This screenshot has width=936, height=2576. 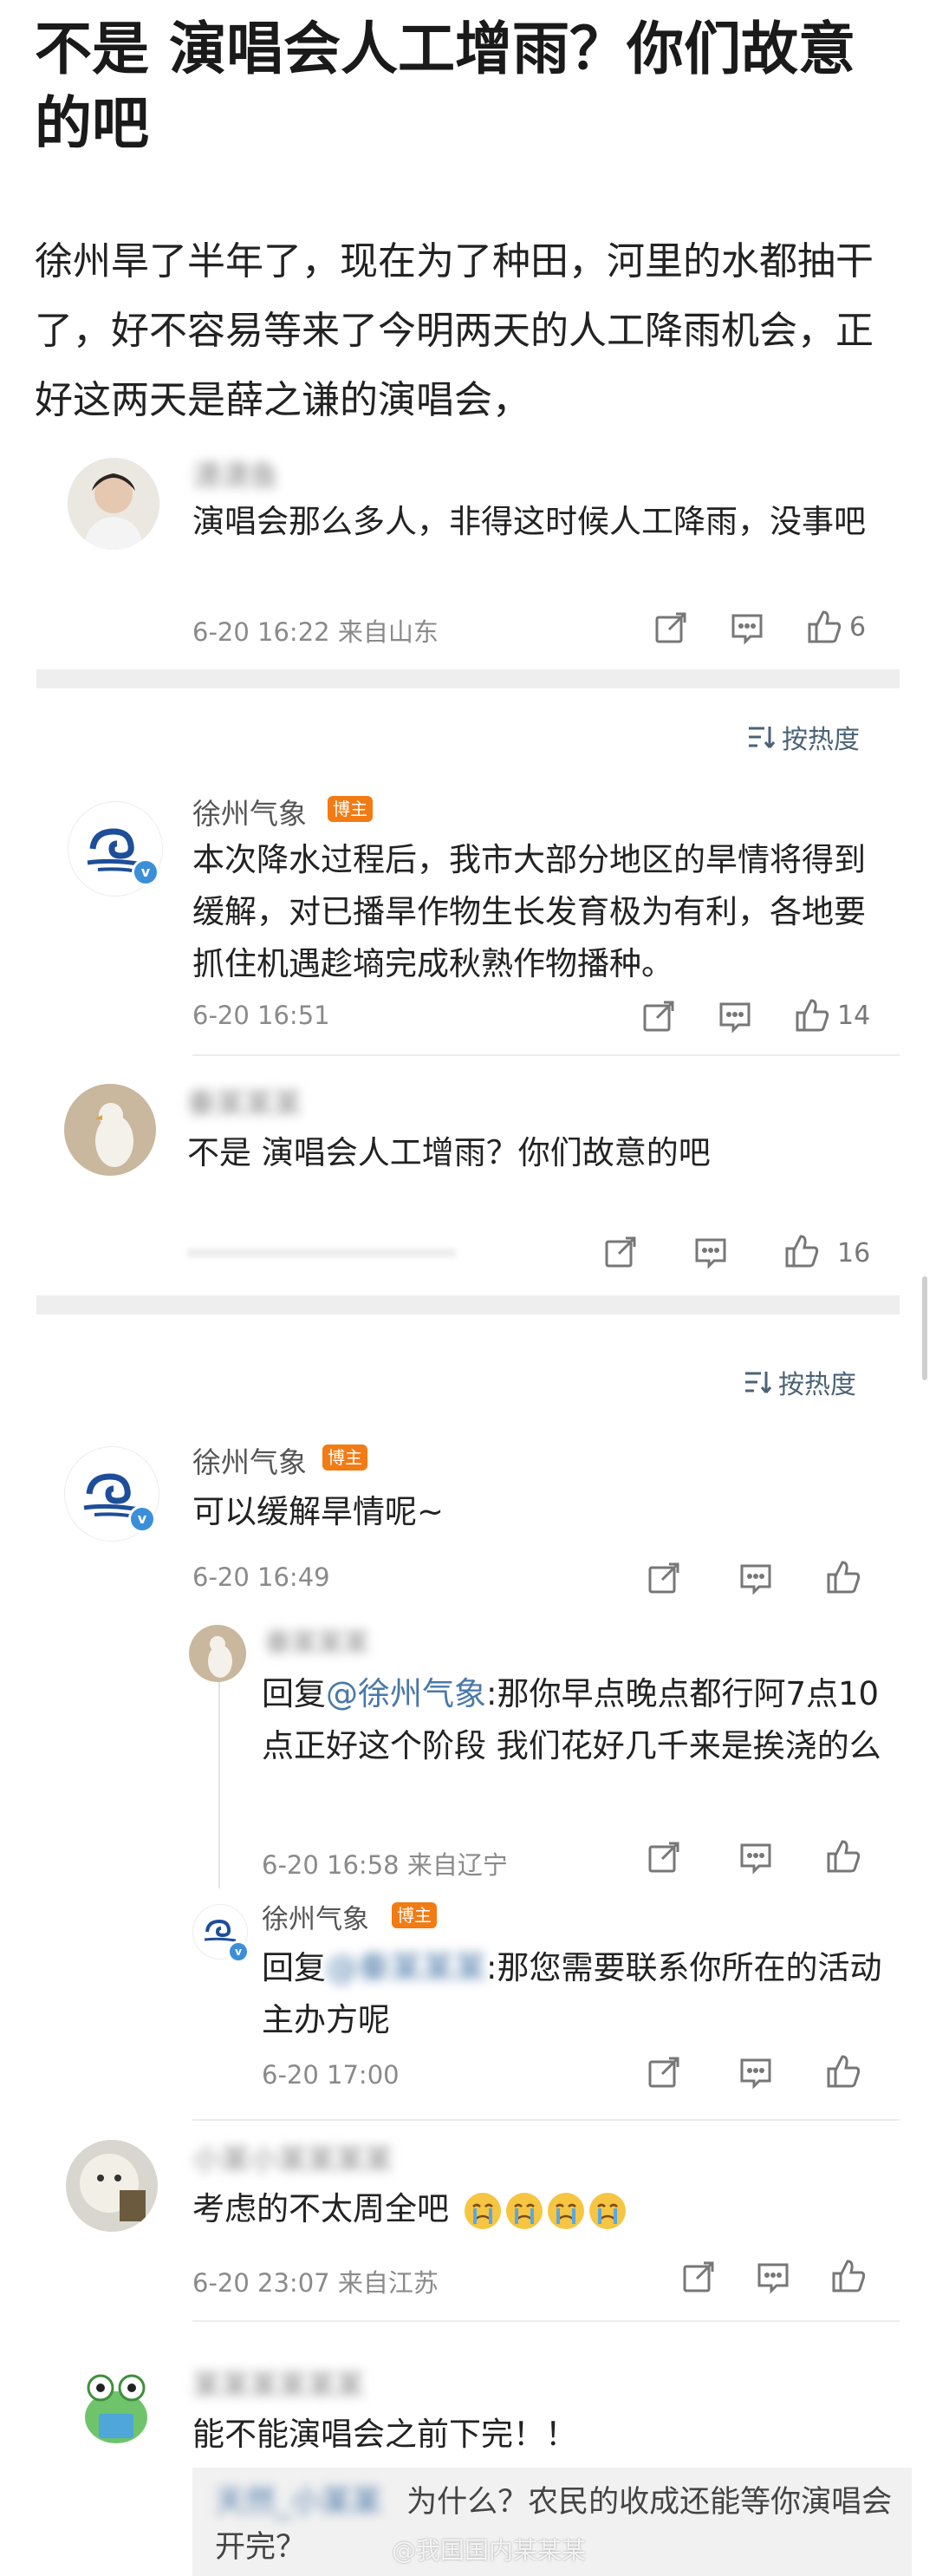 What do you see at coordinates (854, 1253) in the screenshot?
I see `like-count: 16` at bounding box center [854, 1253].